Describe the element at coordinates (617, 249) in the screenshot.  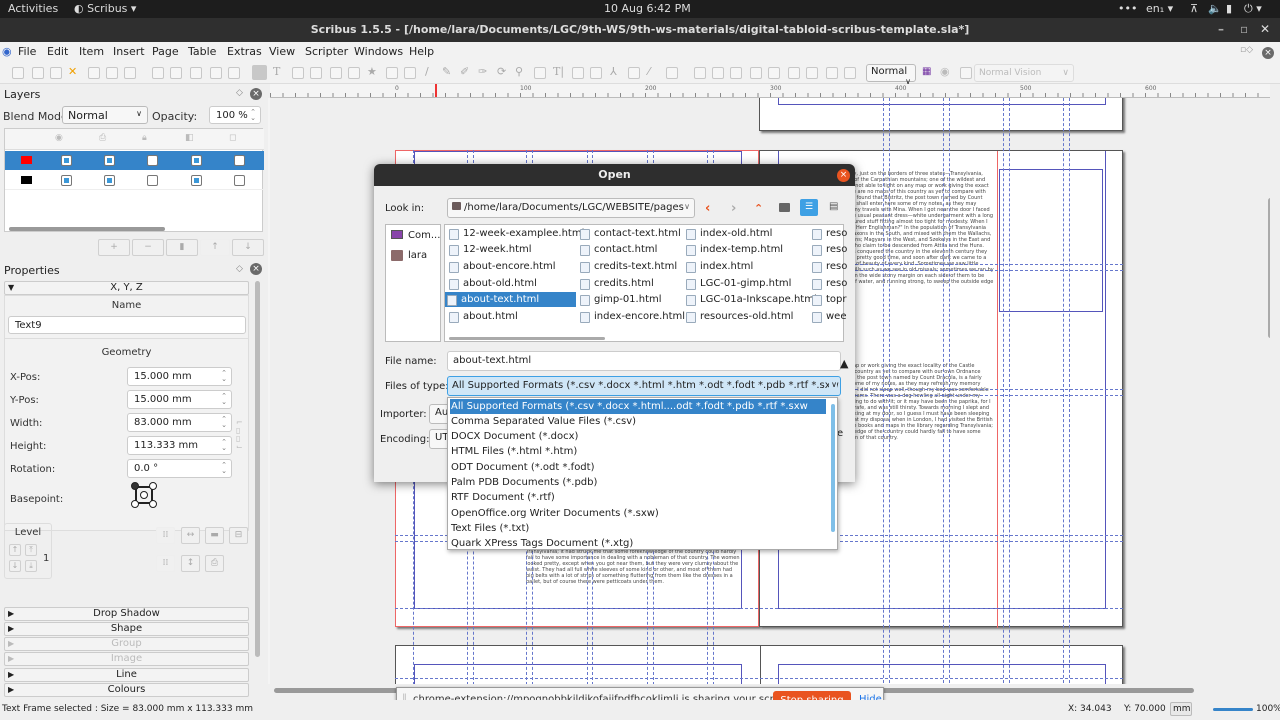
I see `file-item: contact.html` at that location.